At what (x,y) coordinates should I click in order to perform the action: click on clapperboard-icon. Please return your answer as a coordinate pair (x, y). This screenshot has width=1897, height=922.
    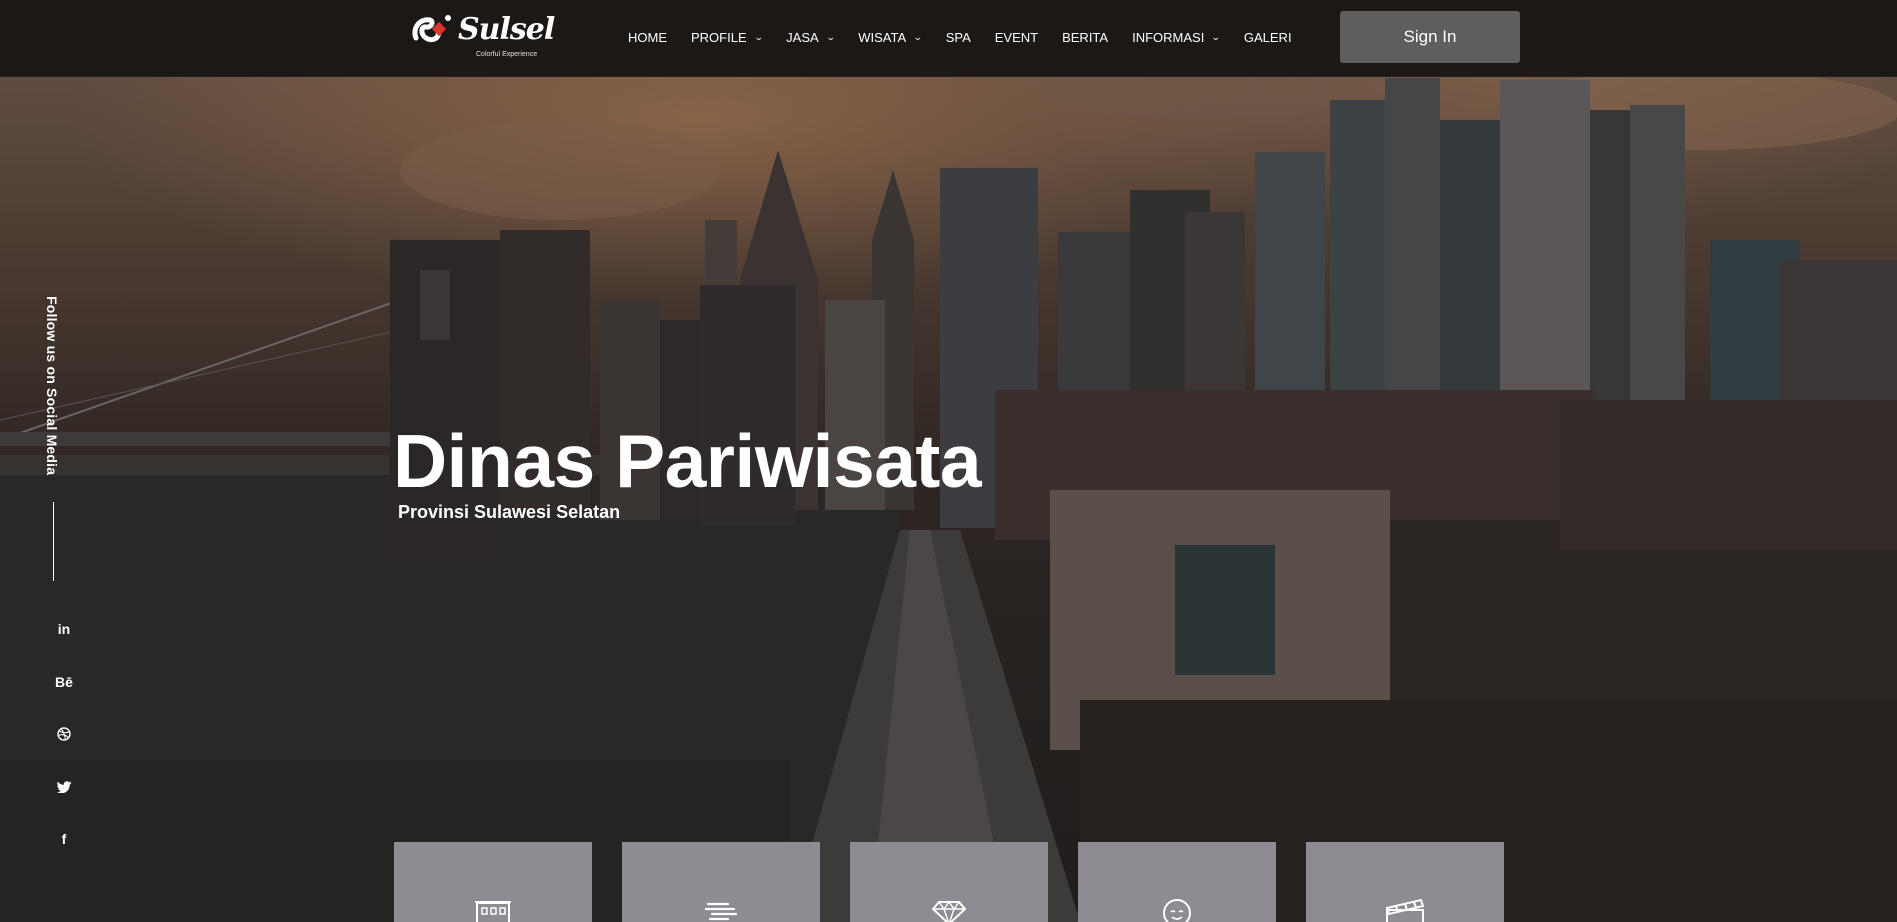
    Looking at the image, I should click on (1405, 910).